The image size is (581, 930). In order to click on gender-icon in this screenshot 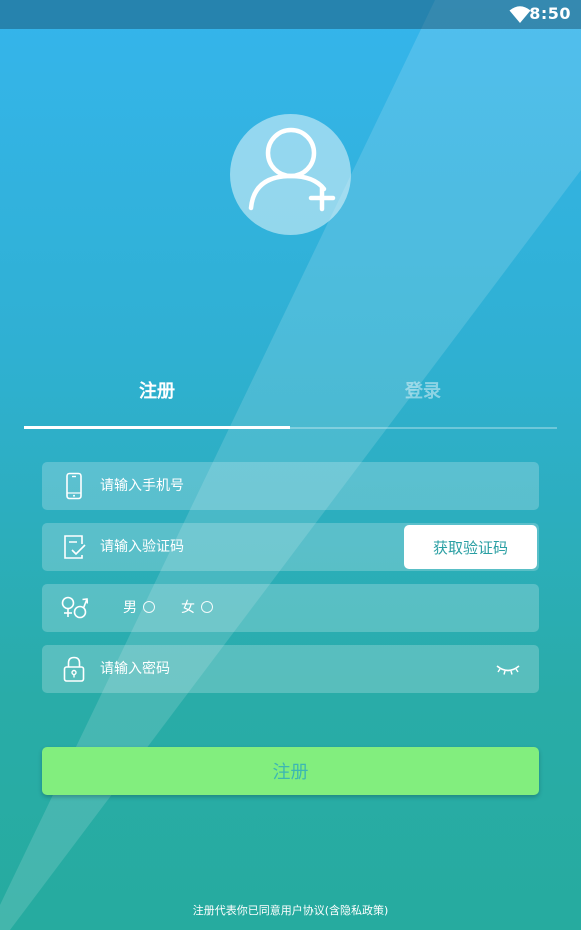, I will do `click(74, 608)`.